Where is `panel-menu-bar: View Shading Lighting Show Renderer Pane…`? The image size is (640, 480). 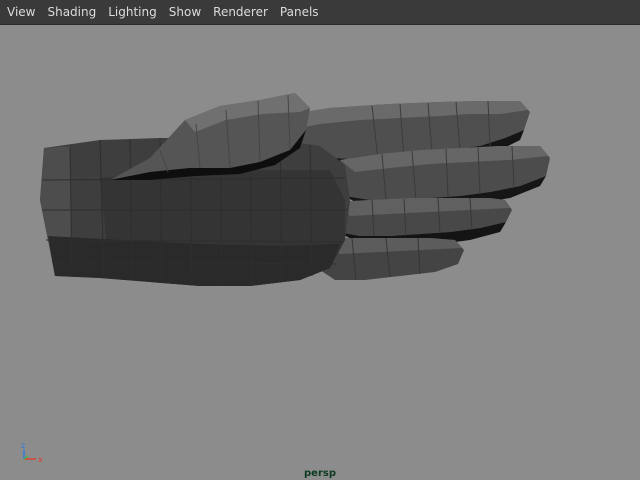 panel-menu-bar: View Shading Lighting Show Renderer Pane… is located at coordinates (320, 12).